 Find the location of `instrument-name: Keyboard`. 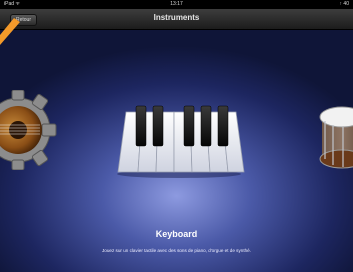

instrument-name: Keyboard is located at coordinates (176, 234).